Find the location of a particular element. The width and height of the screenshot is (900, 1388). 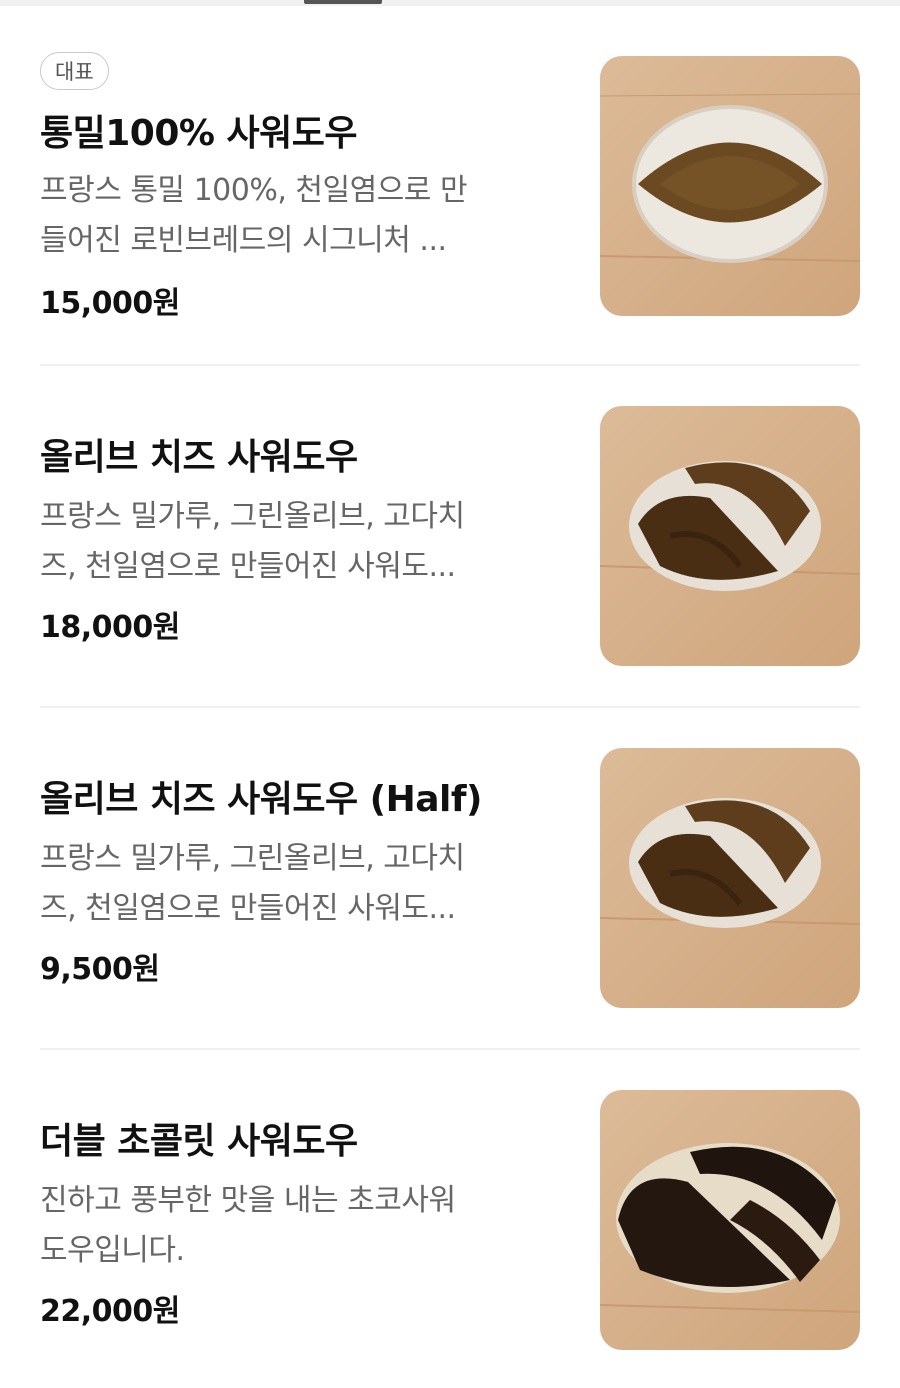

item-description: 진하고 풍부한 맛을 내는 초코사워 도우입니다. is located at coordinates (300, 1226).